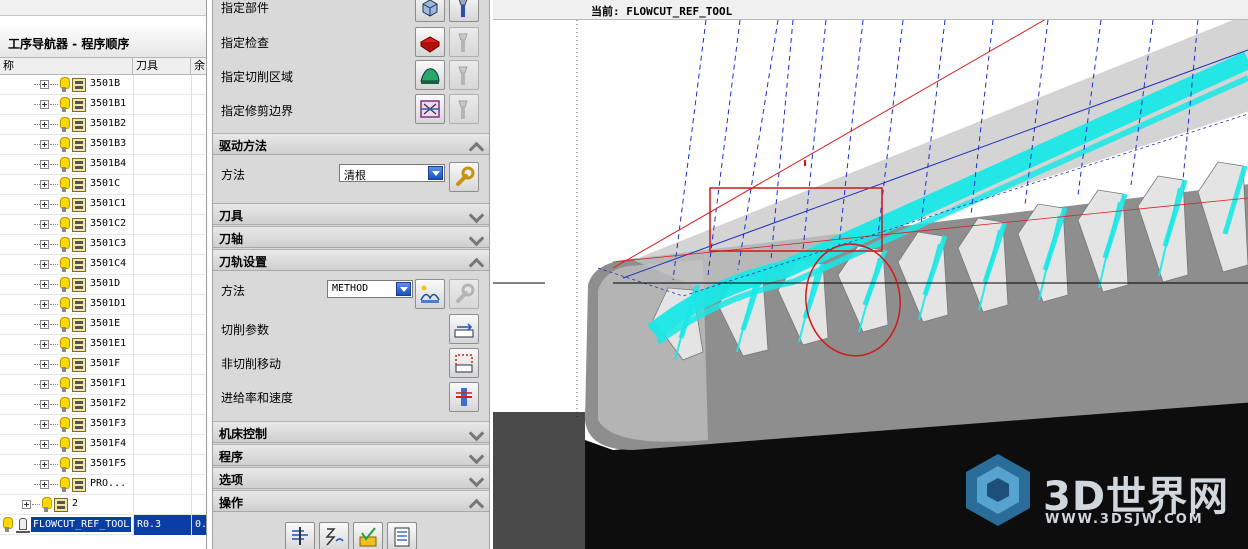 This screenshot has height=549, width=1248. Describe the element at coordinates (162, 66) in the screenshot. I see `column-tool-header: 刀具` at that location.